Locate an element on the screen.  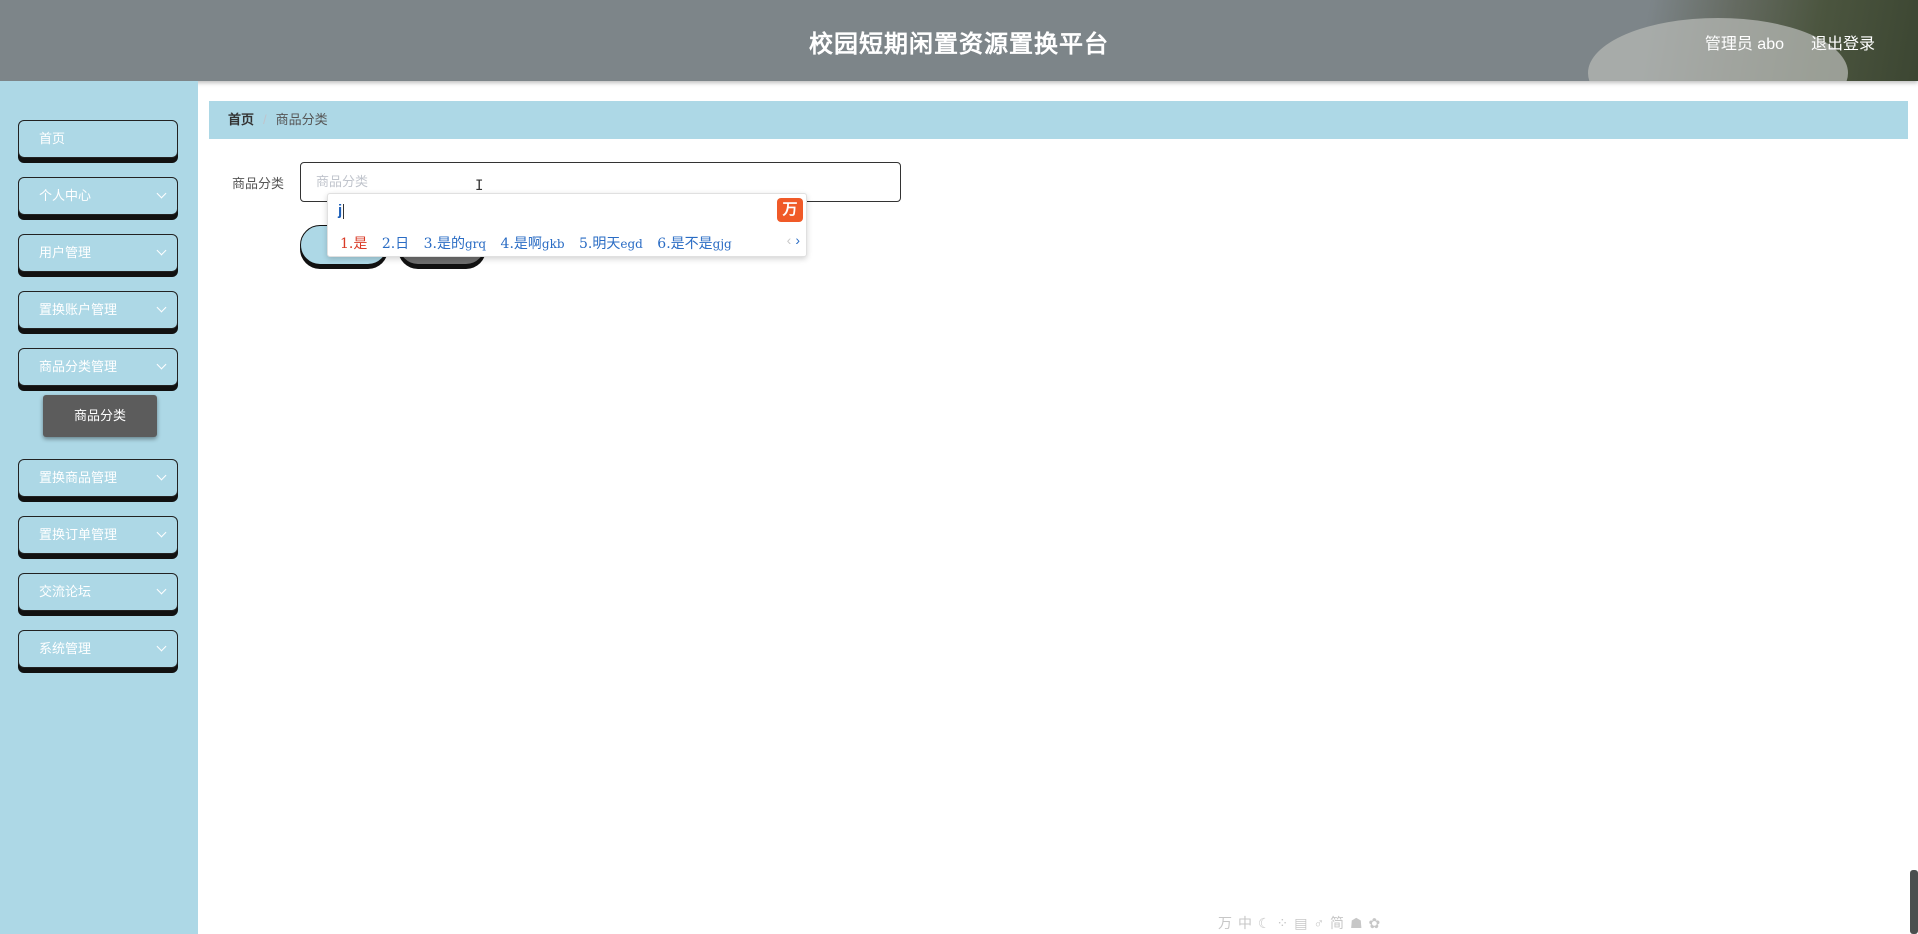
sidebar-item-forum: 交流论坛 is located at coordinates (98, 592).